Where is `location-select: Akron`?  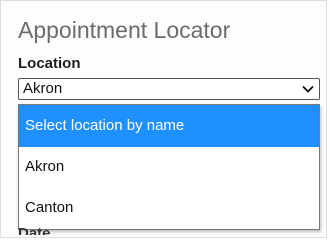 location-select: Akron is located at coordinates (169, 89).